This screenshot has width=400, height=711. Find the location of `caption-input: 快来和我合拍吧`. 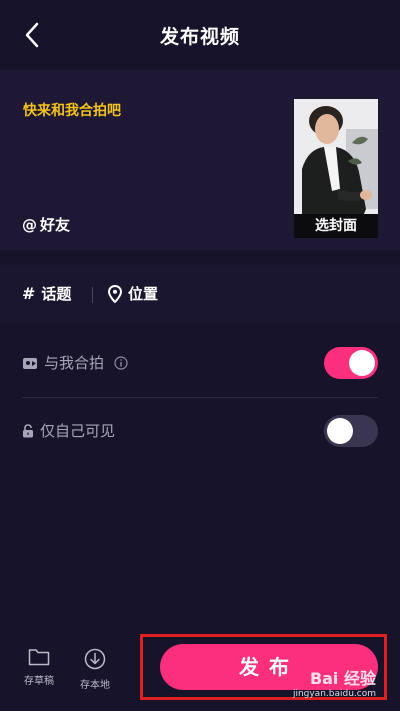

caption-input: 快来和我合拍吧 is located at coordinates (72, 110).